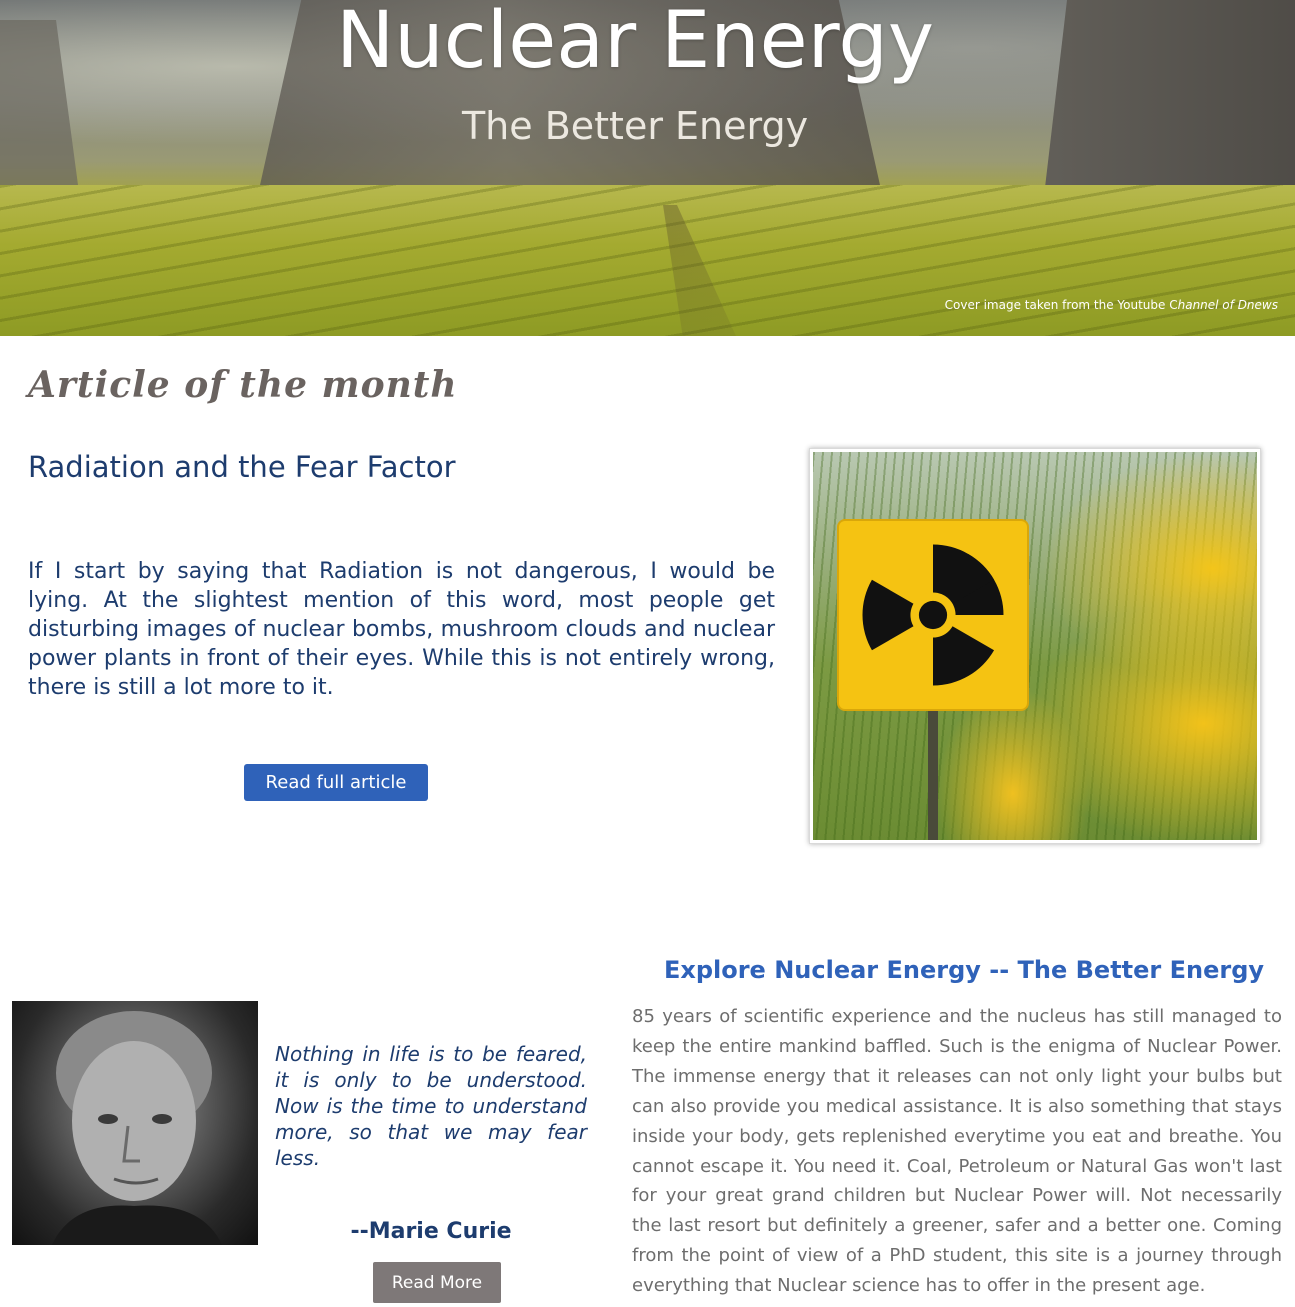 The height and width of the screenshot is (1307, 1295). Describe the element at coordinates (137, 1128) in the screenshot. I see `portrait-figure` at that location.